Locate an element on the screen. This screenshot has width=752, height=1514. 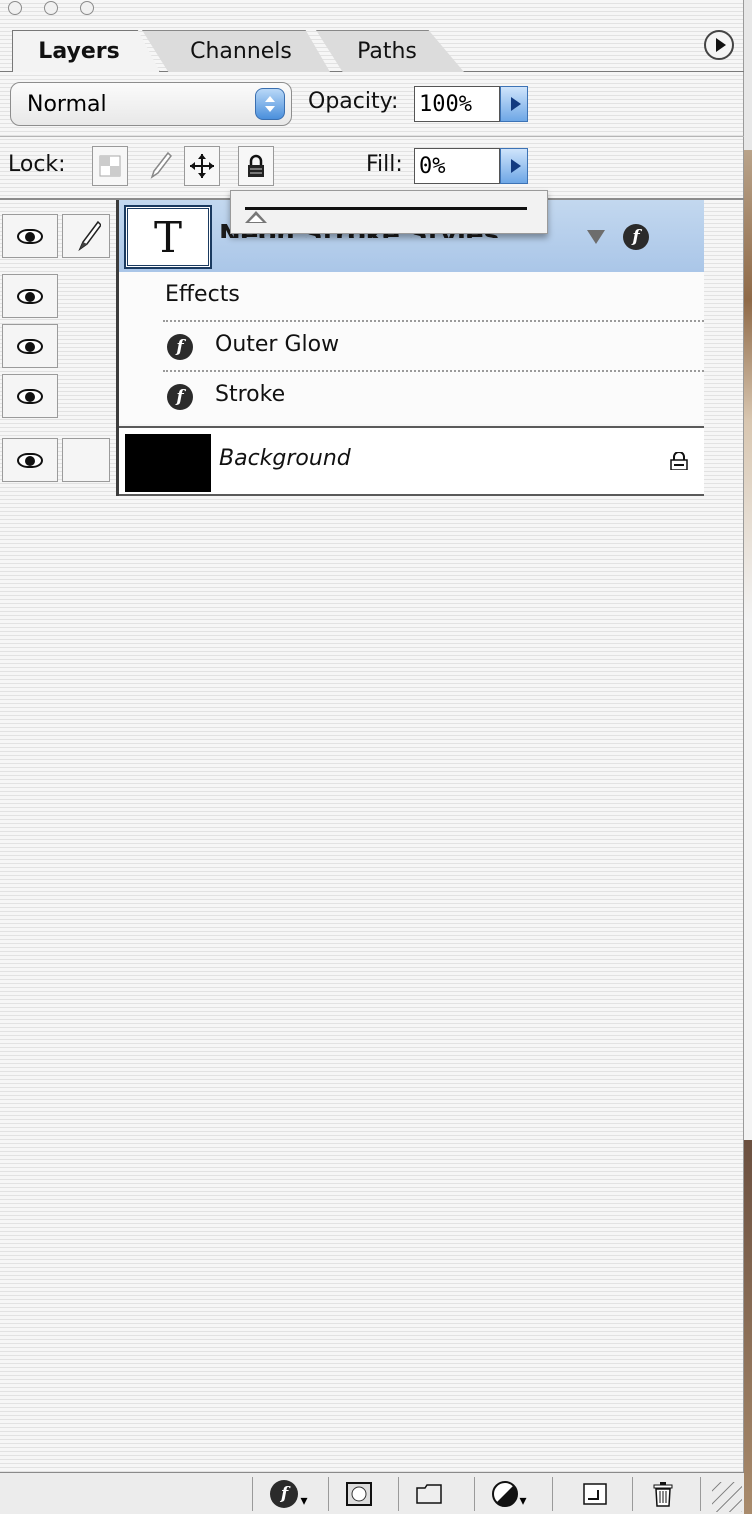
menu-arrow-icon is located at coordinates (720, 45).